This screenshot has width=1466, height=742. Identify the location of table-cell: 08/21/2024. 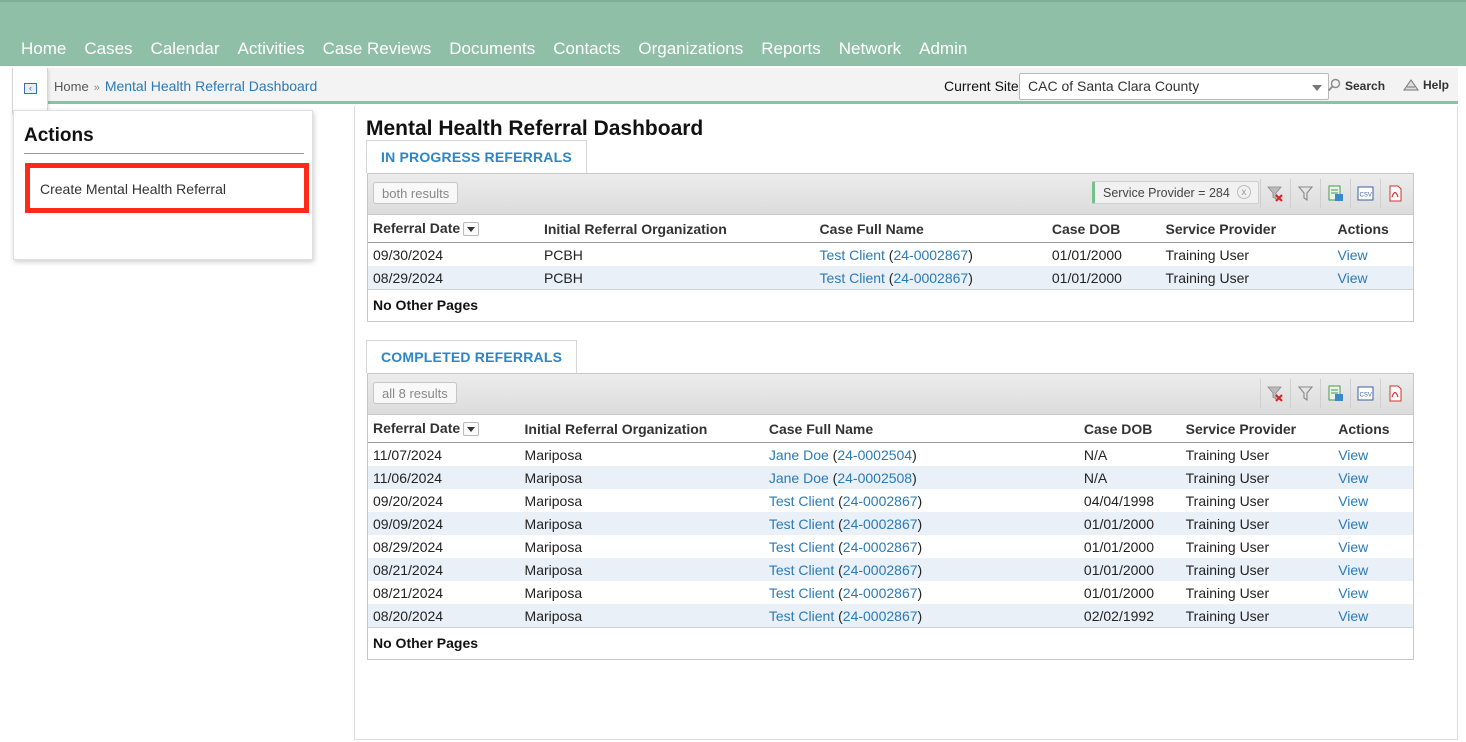
(444, 569).